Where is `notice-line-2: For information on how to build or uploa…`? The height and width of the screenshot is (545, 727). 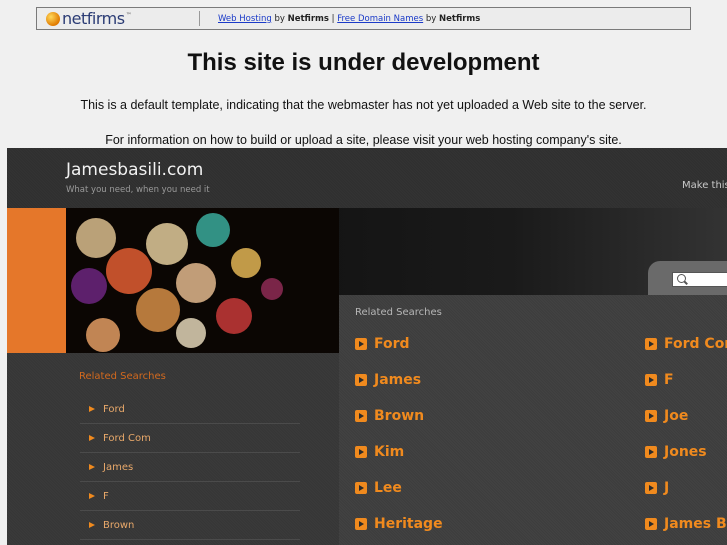 notice-line-2: For information on how to build or uploa… is located at coordinates (363, 140).